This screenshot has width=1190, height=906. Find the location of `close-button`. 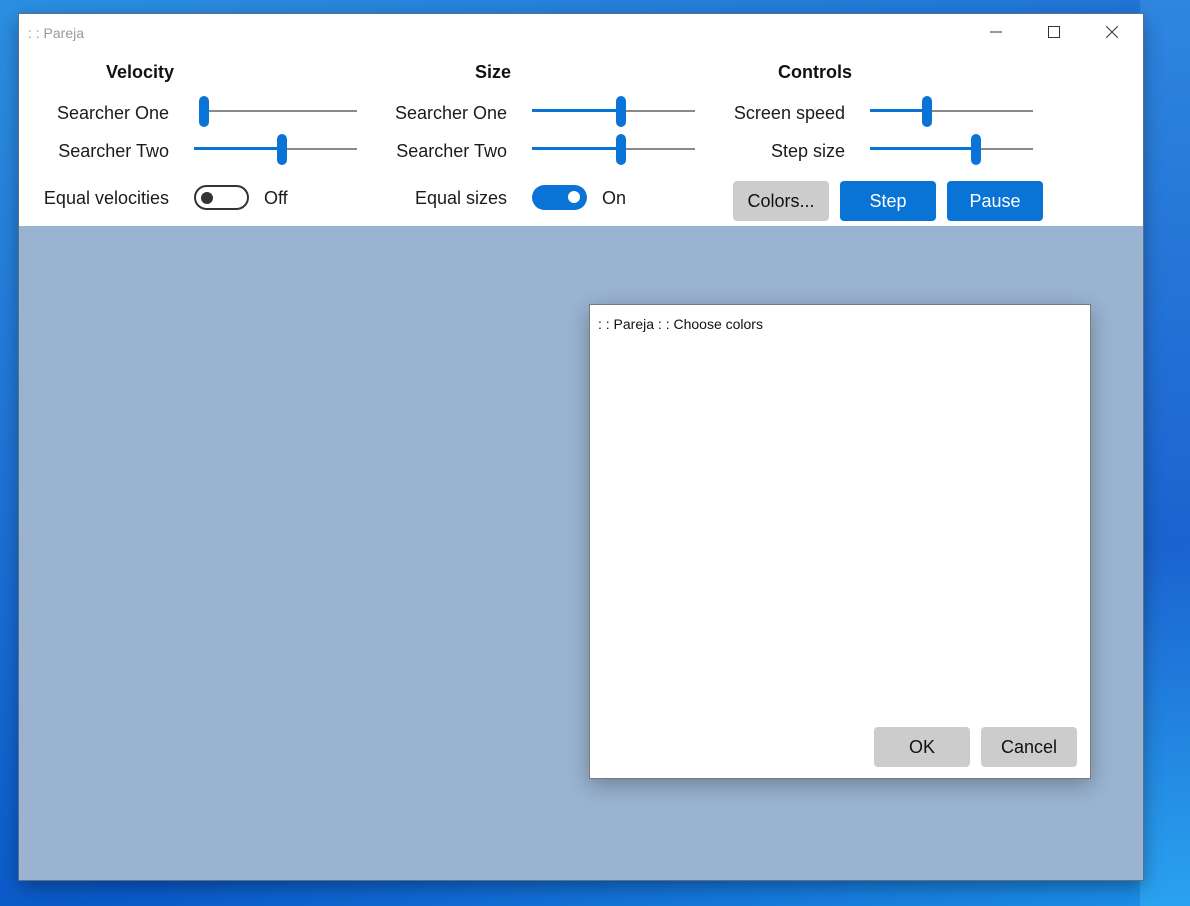

close-button is located at coordinates (1112, 32).